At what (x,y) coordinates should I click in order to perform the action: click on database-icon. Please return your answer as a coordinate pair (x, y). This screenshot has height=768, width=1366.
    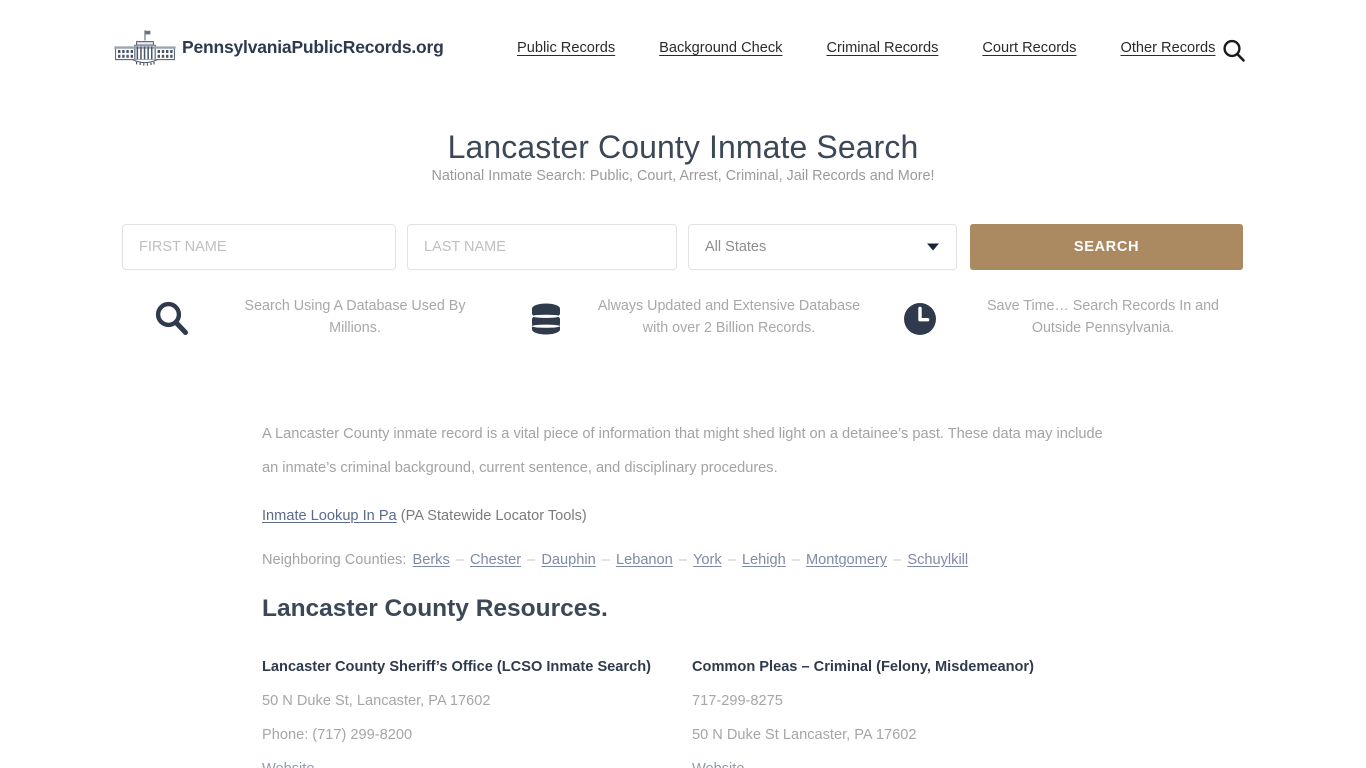
    Looking at the image, I should click on (546, 316).